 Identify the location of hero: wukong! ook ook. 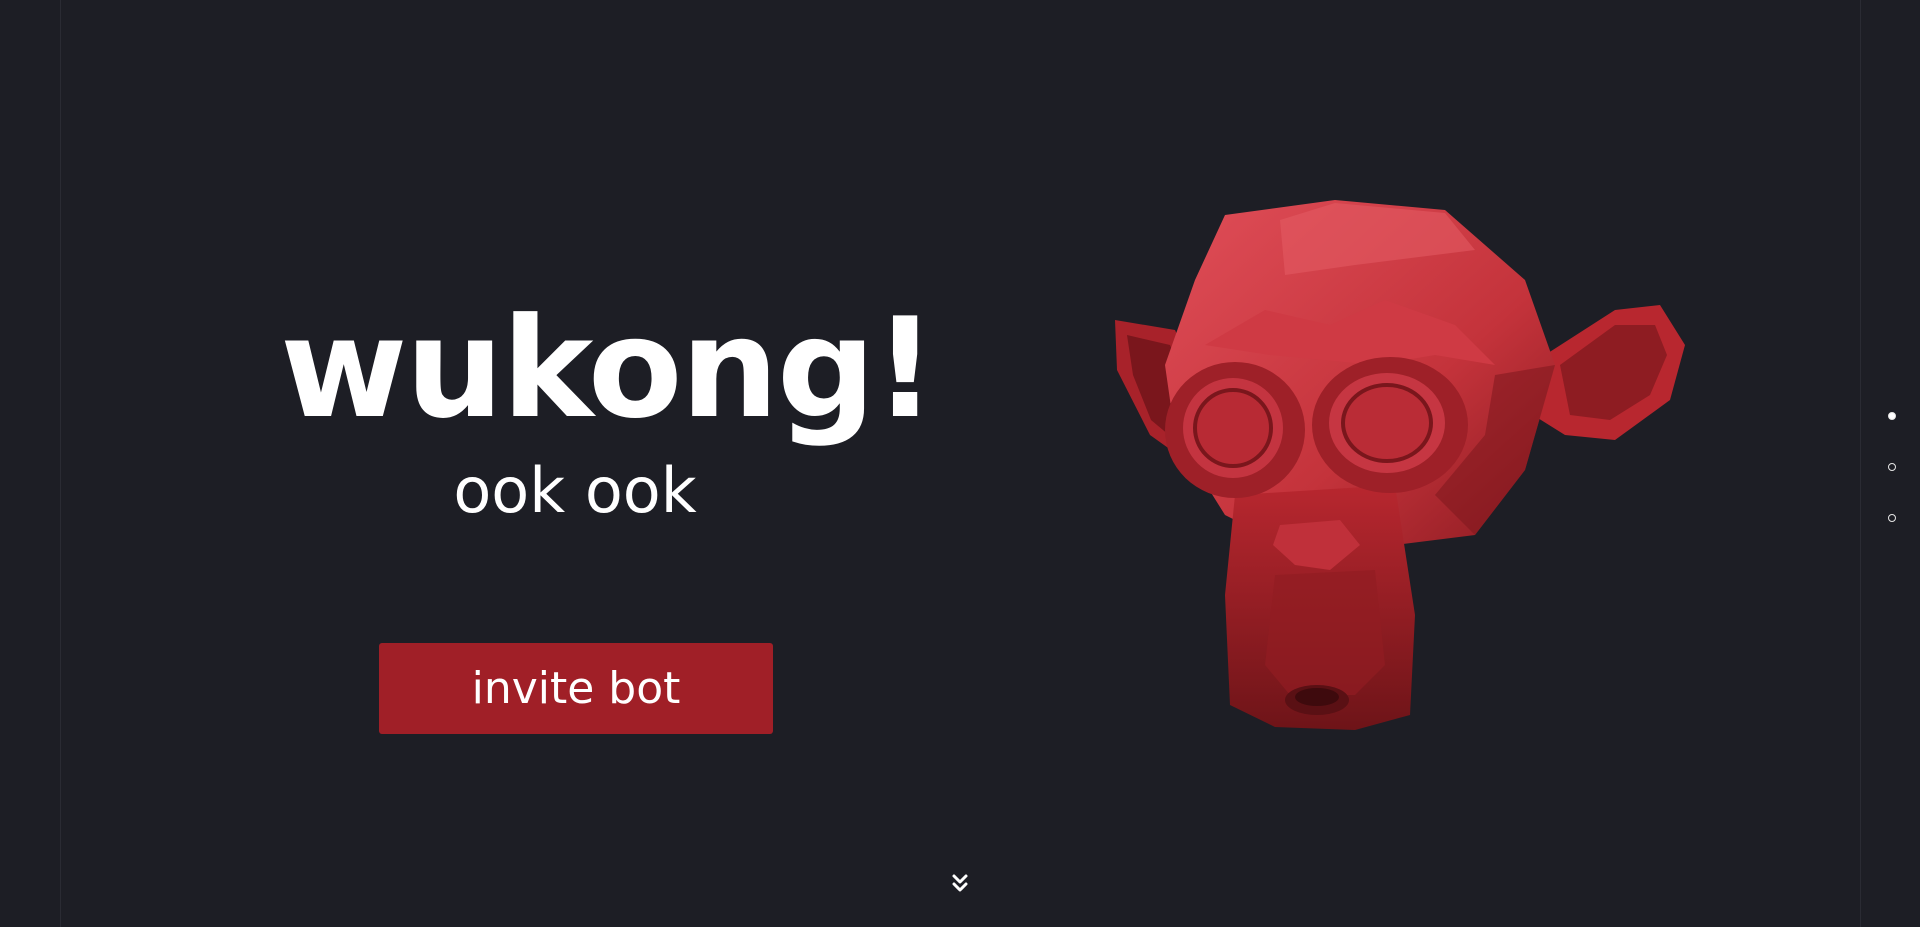
(608, 407).